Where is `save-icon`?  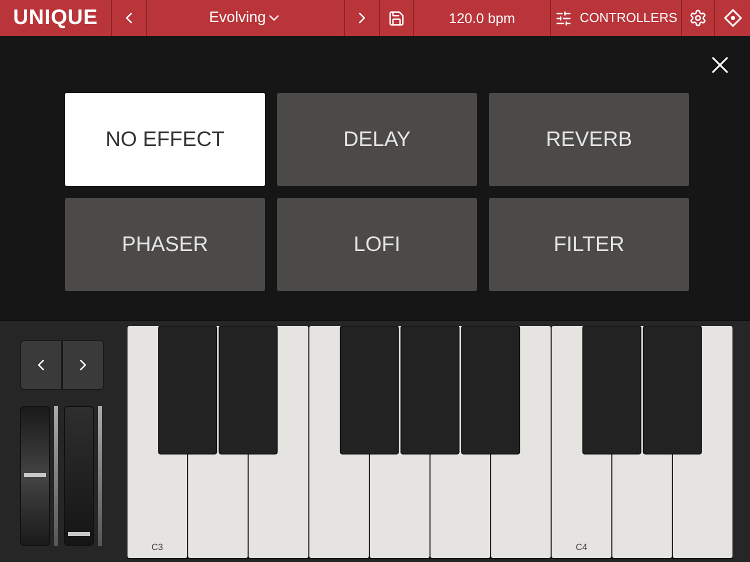
save-icon is located at coordinates (396, 18).